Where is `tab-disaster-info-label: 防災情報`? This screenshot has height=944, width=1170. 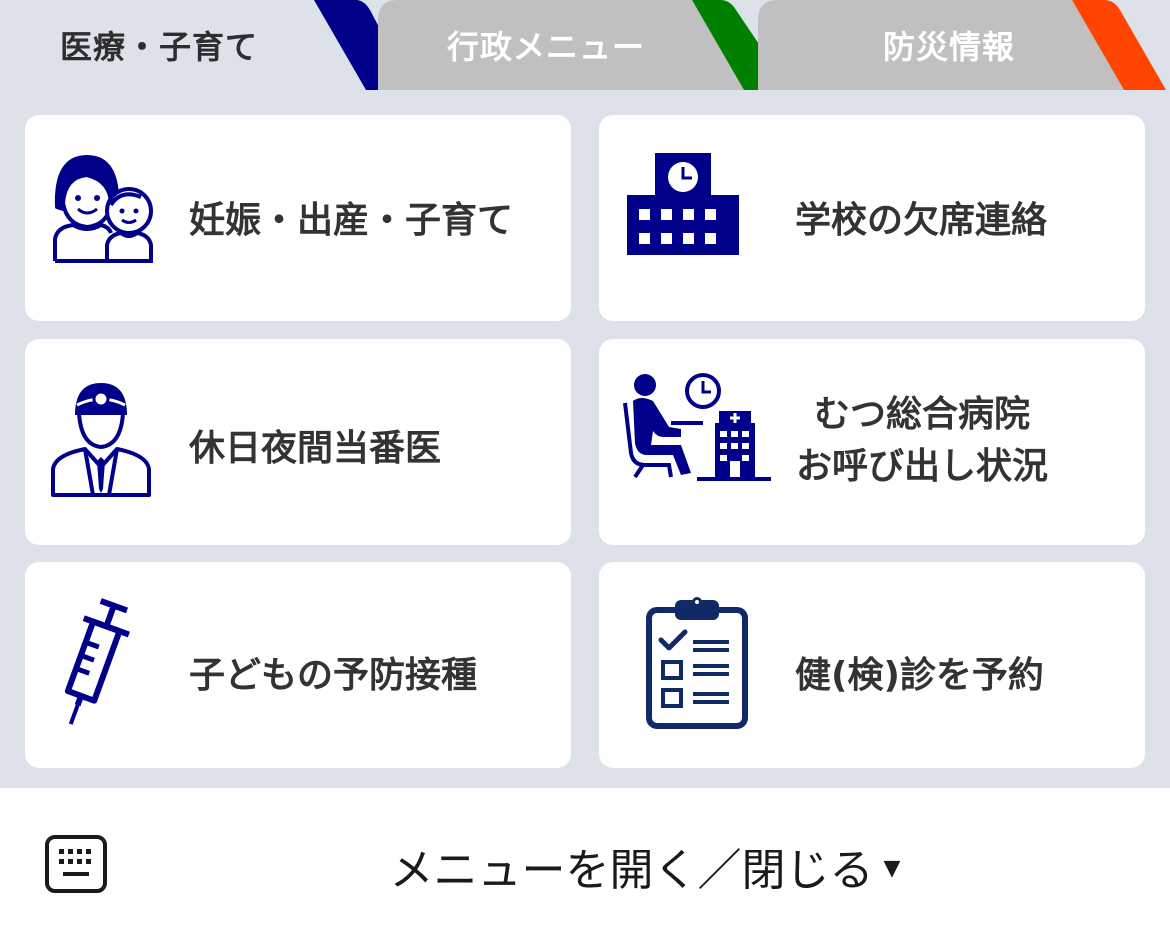 tab-disaster-info-label: 防災情報 is located at coordinates (948, 47).